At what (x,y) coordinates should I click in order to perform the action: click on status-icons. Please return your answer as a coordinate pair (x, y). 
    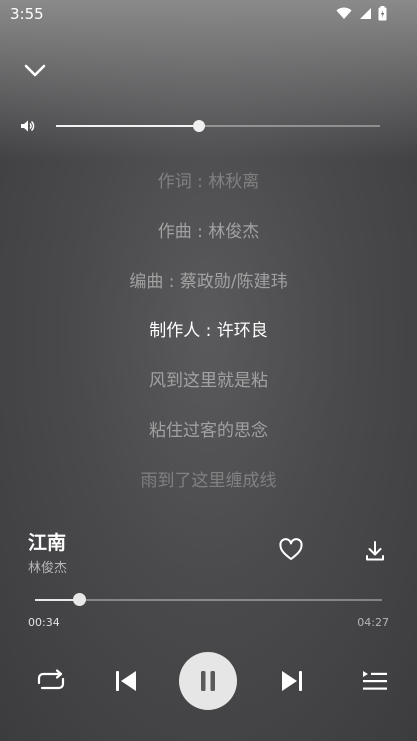
    Looking at the image, I should click on (361, 13).